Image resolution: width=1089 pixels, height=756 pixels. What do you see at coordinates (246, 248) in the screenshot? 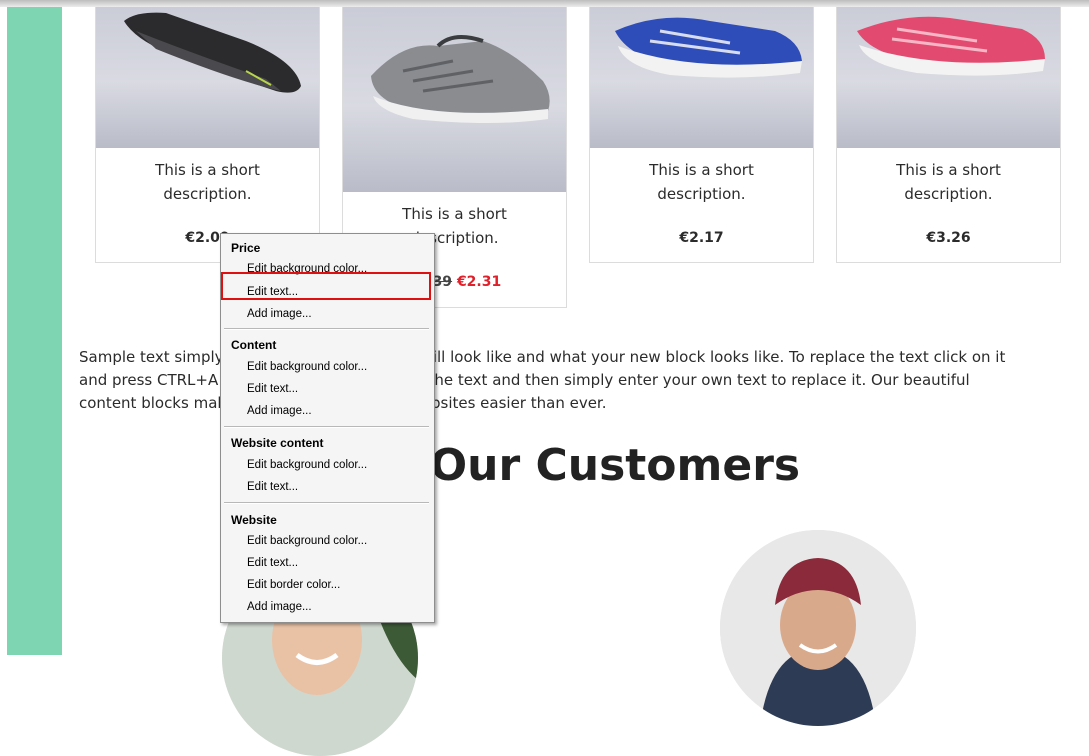
I see `menu-header-price: Price` at bounding box center [246, 248].